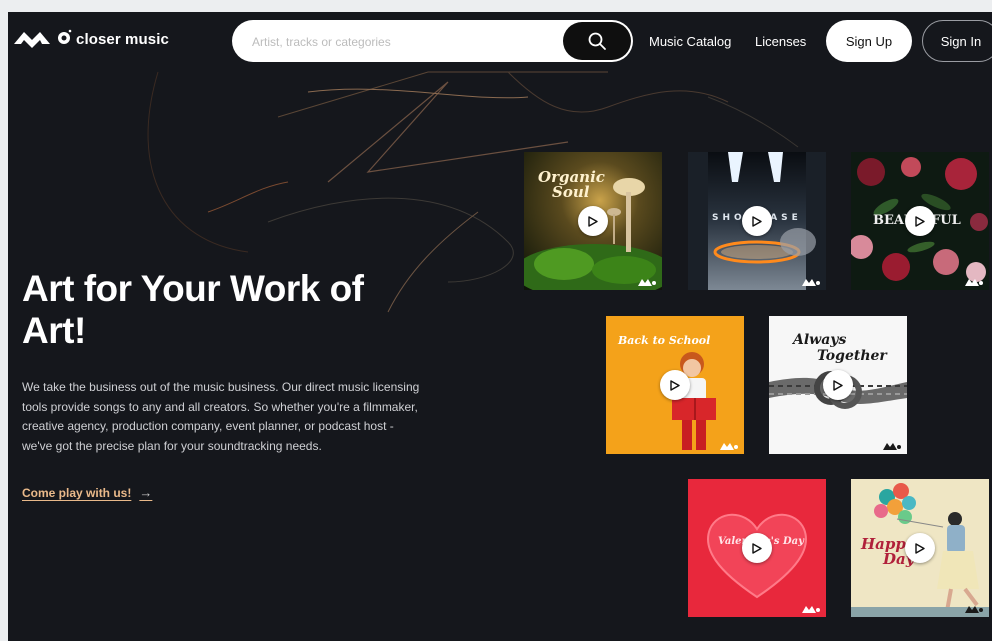 The height and width of the screenshot is (641, 992). Describe the element at coordinates (54, 330) in the screenshot. I see `hero-title-line2: Art!` at that location.